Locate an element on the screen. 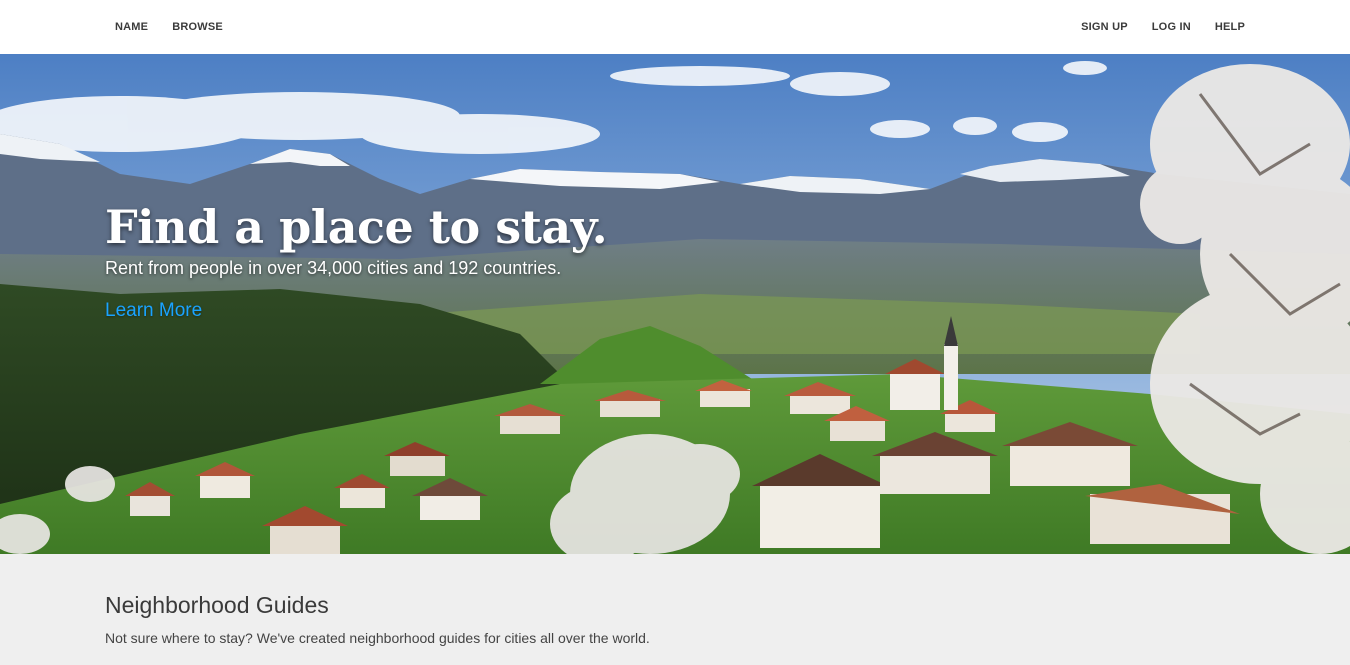 The height and width of the screenshot is (665, 1350). hero-title: Find a place to stay. is located at coordinates (356, 227).